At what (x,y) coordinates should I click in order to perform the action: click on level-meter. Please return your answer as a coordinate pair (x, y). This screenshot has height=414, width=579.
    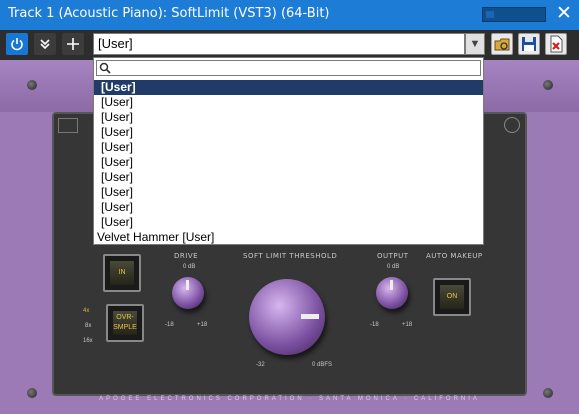
    Looking at the image, I should click on (514, 14).